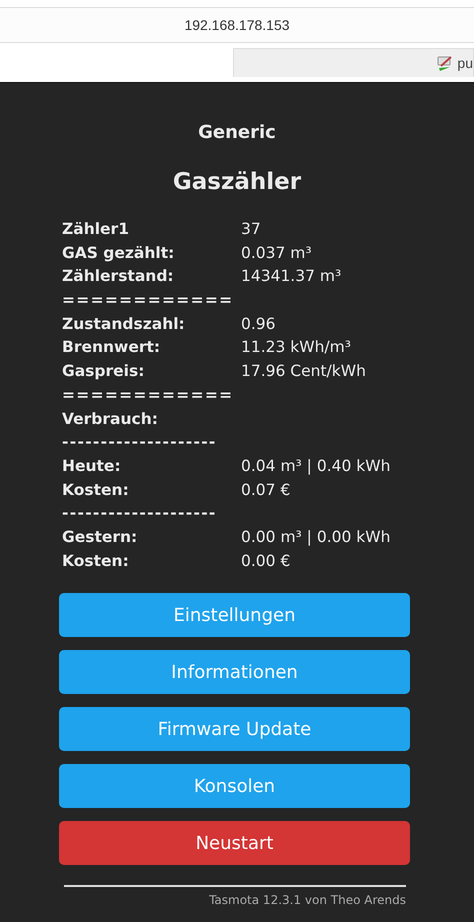 Image resolution: width=474 pixels, height=922 pixels. Describe the element at coordinates (303, 371) in the screenshot. I see `field-value: 17.96 Cent/kWh` at that location.